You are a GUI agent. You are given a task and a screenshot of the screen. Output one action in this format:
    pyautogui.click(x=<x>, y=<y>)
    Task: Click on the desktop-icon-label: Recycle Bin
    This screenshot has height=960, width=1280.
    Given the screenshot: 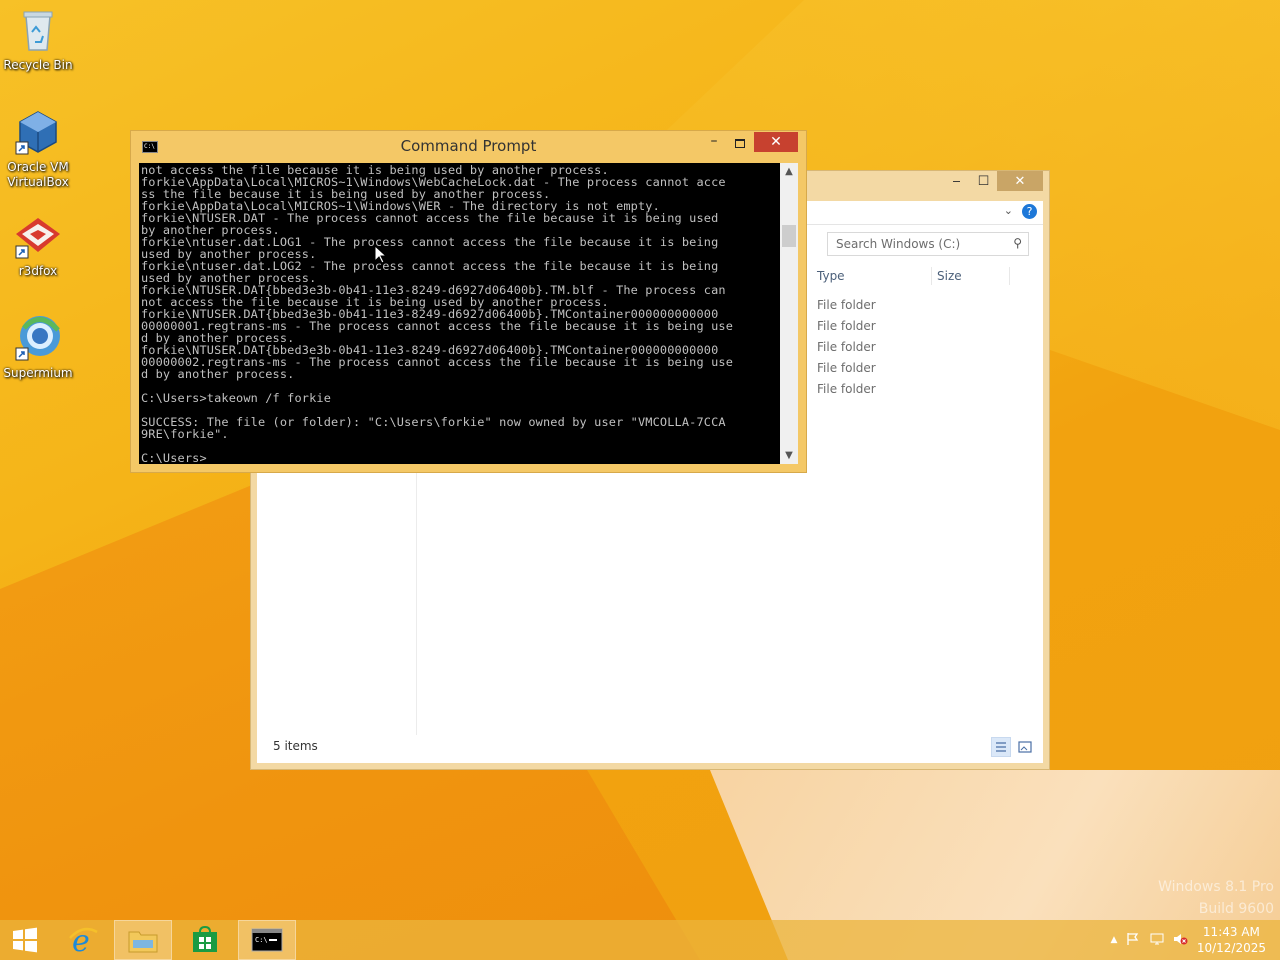 What is the action you would take?
    pyautogui.click(x=38, y=65)
    